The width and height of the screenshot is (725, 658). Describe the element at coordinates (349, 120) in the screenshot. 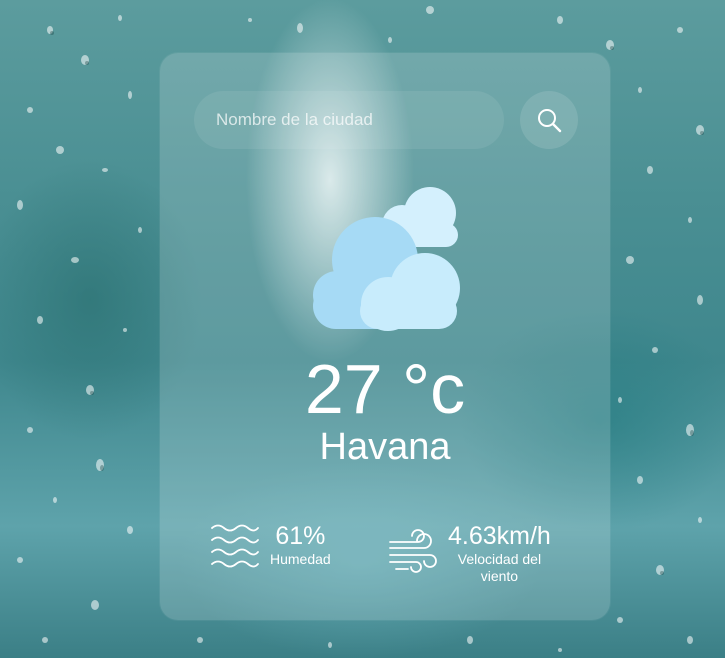

I see `city-search-input` at that location.